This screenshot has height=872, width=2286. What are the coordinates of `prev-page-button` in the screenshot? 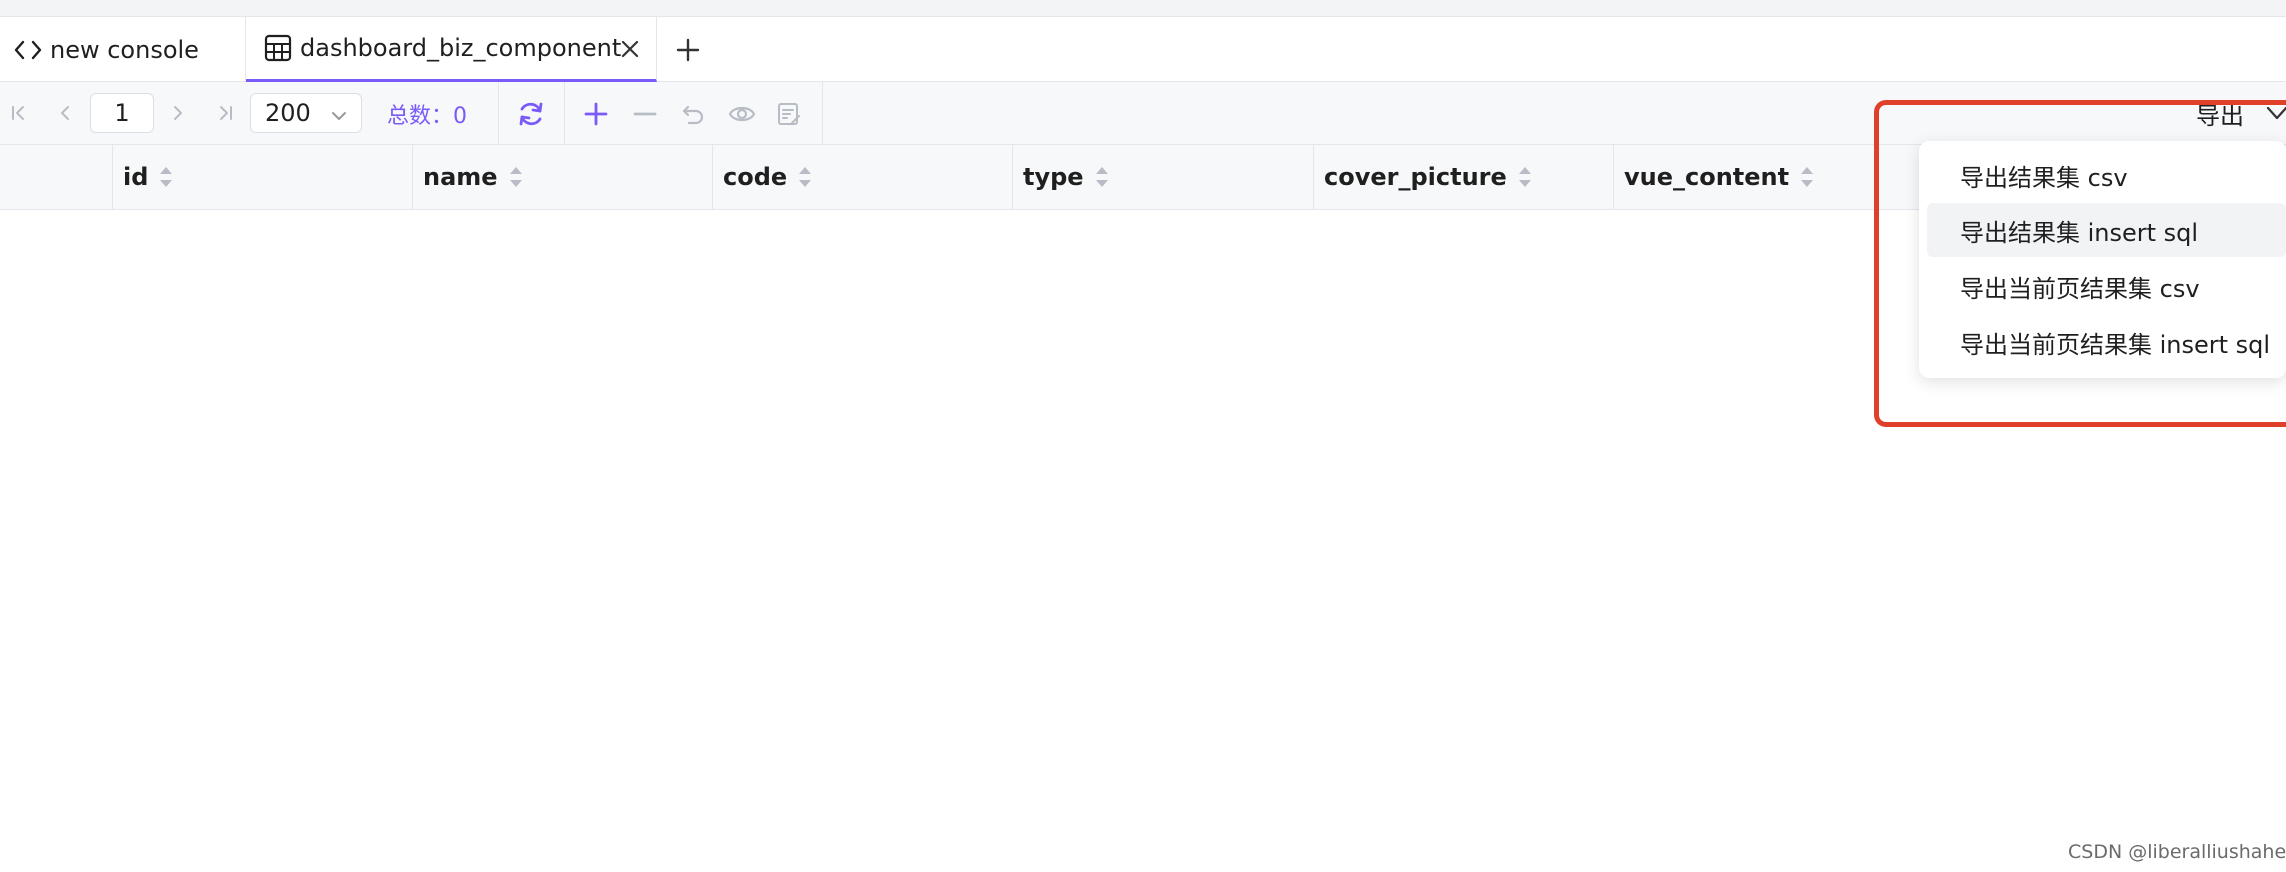 It's located at (65, 113).